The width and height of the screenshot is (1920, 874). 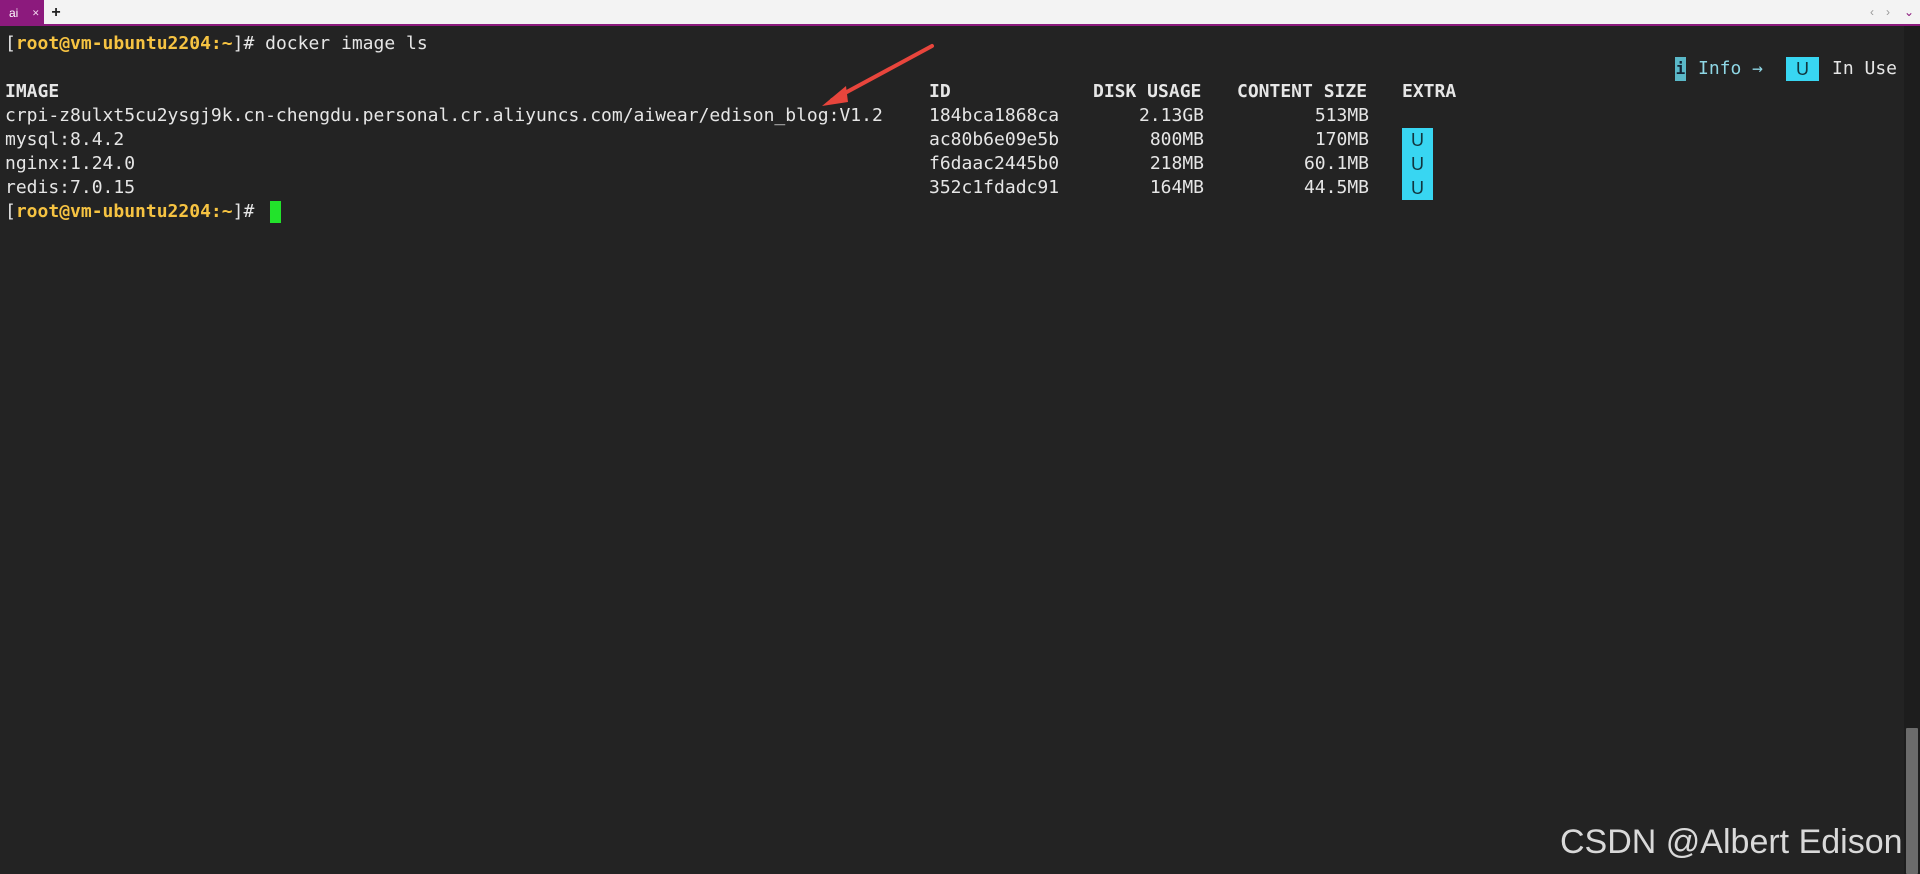 I want to click on table-row-id: 352c1fdadc91, so click(x=994, y=187).